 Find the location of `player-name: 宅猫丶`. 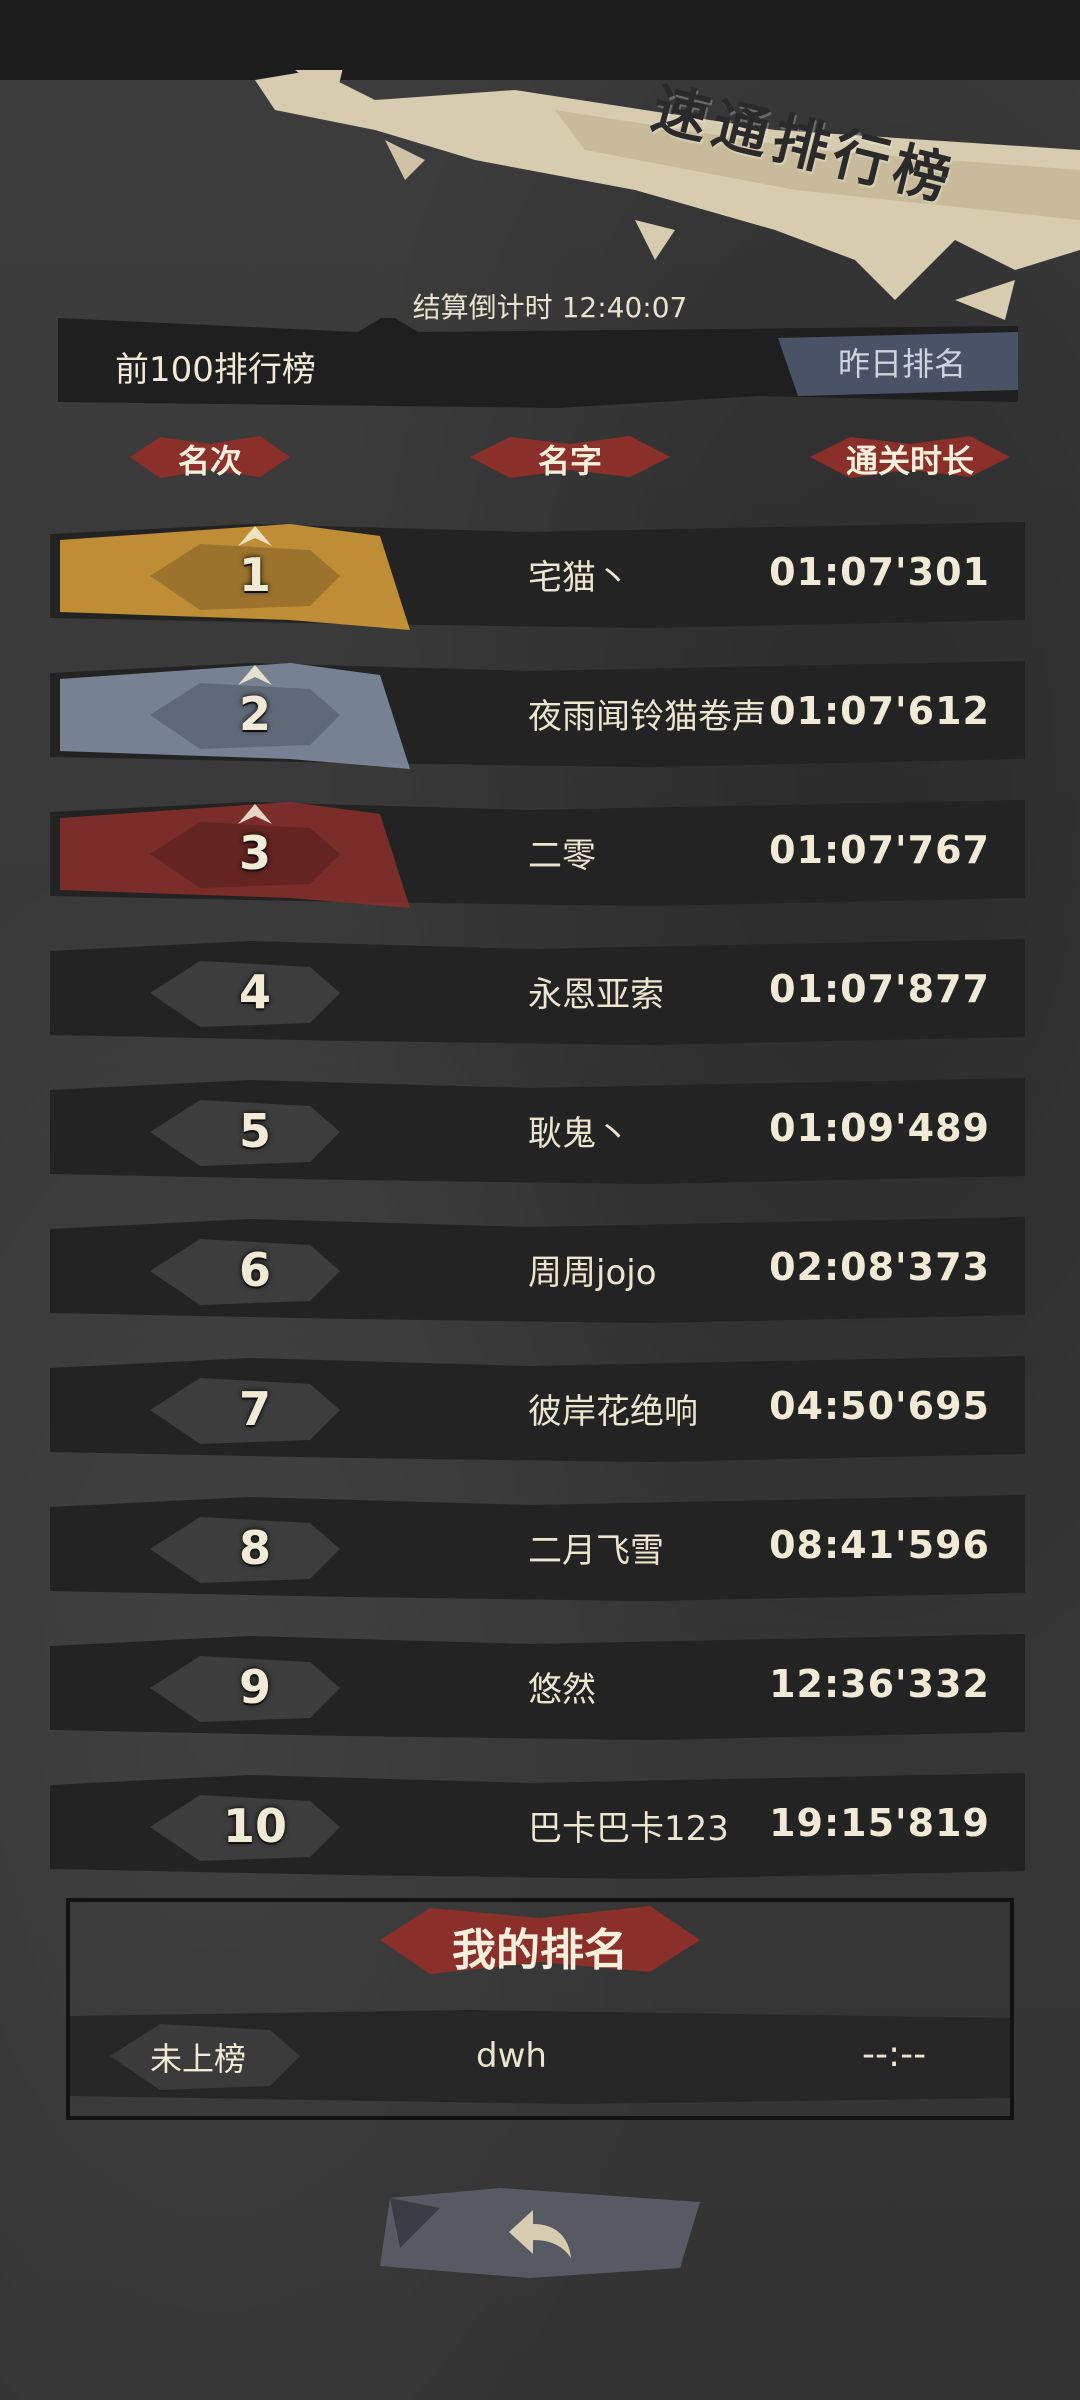

player-name: 宅猫丶 is located at coordinates (579, 578).